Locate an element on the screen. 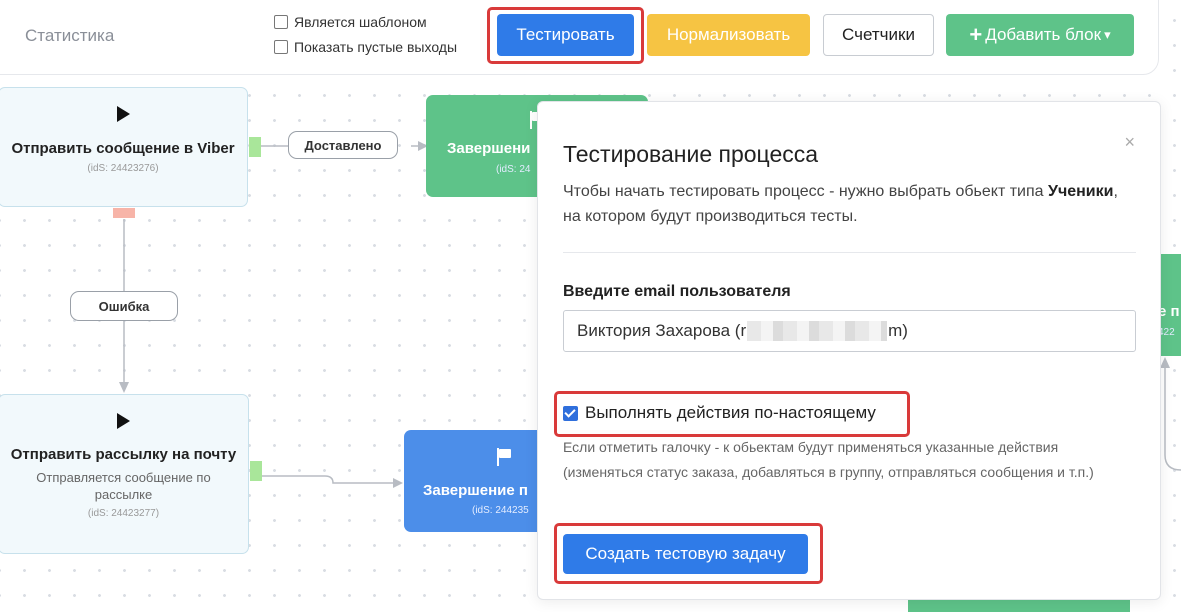 The image size is (1181, 612). counters-button: Счетчики is located at coordinates (878, 35).